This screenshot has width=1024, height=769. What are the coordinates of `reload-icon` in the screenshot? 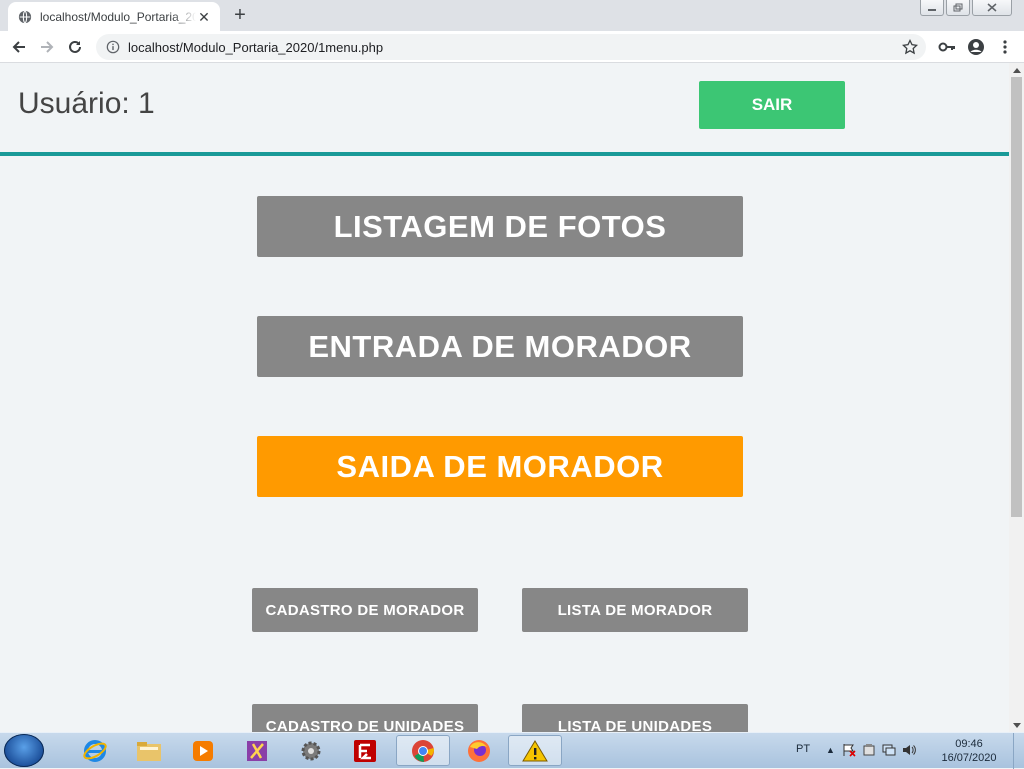 It's located at (75, 46).